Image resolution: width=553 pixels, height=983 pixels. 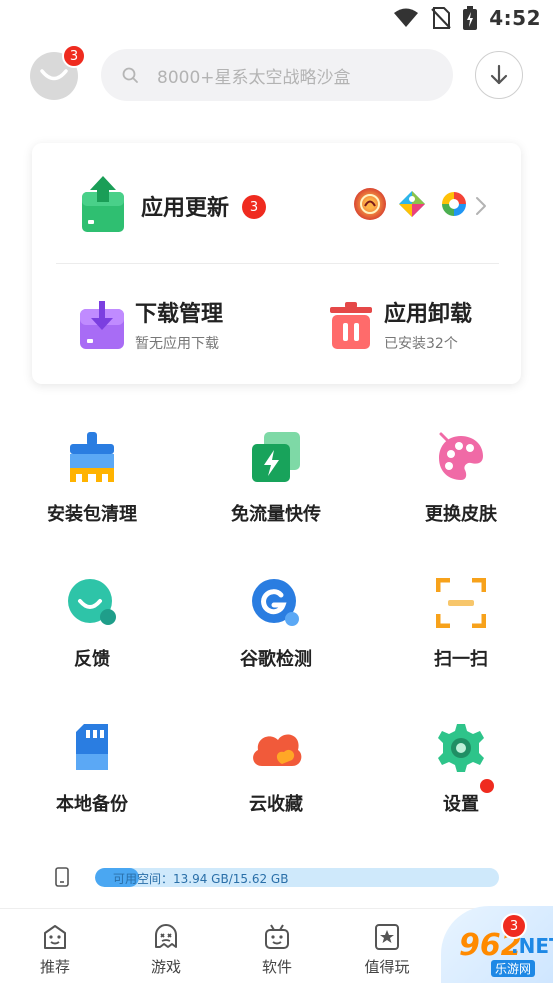 I want to click on download-arrow-icon, so click(x=499, y=74).